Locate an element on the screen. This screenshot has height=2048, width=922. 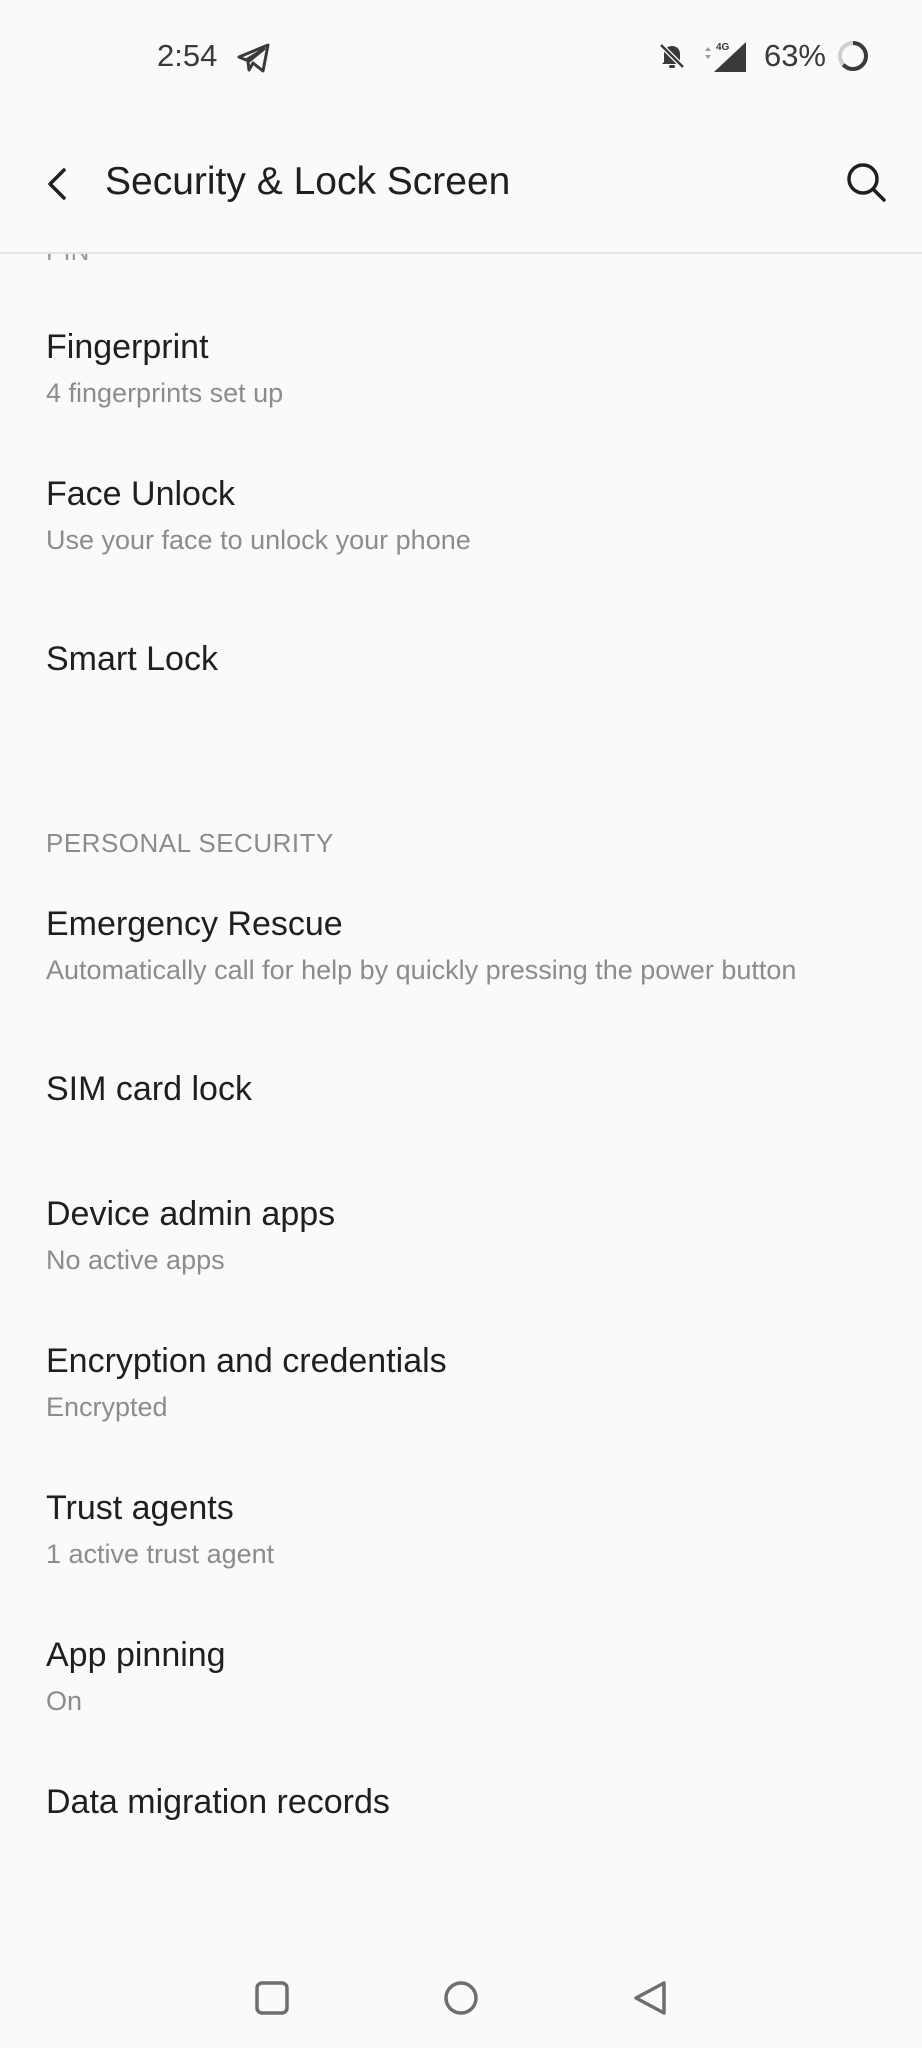
item-title: Data migration records is located at coordinates (218, 1802).